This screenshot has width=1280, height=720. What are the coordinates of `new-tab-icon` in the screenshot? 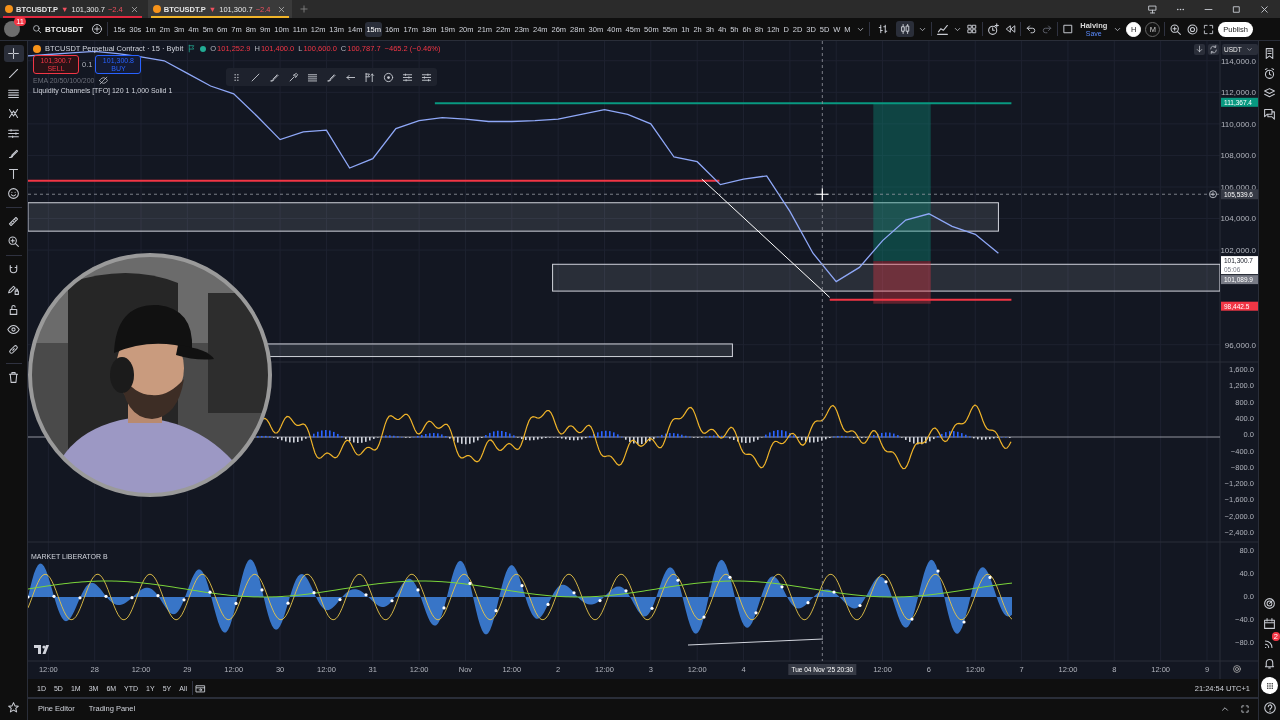 It's located at (304, 9).